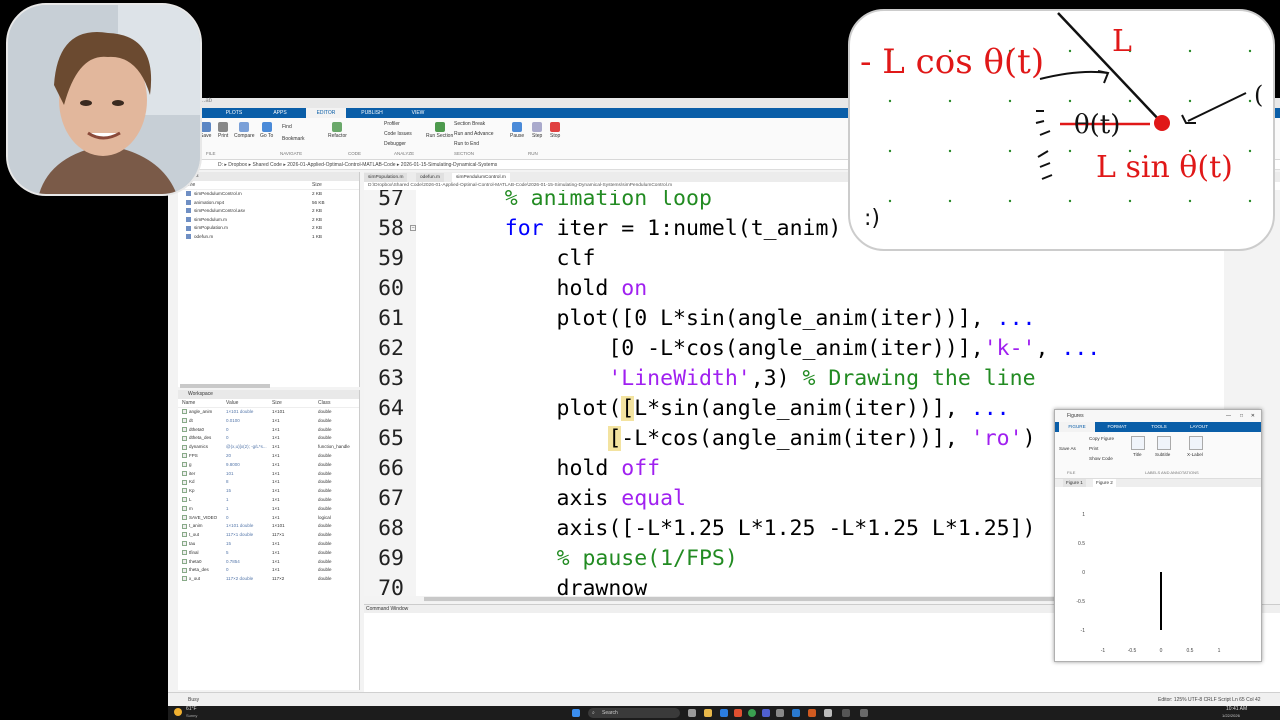  I want to click on code-line: 60 hold on, so click(794, 289).